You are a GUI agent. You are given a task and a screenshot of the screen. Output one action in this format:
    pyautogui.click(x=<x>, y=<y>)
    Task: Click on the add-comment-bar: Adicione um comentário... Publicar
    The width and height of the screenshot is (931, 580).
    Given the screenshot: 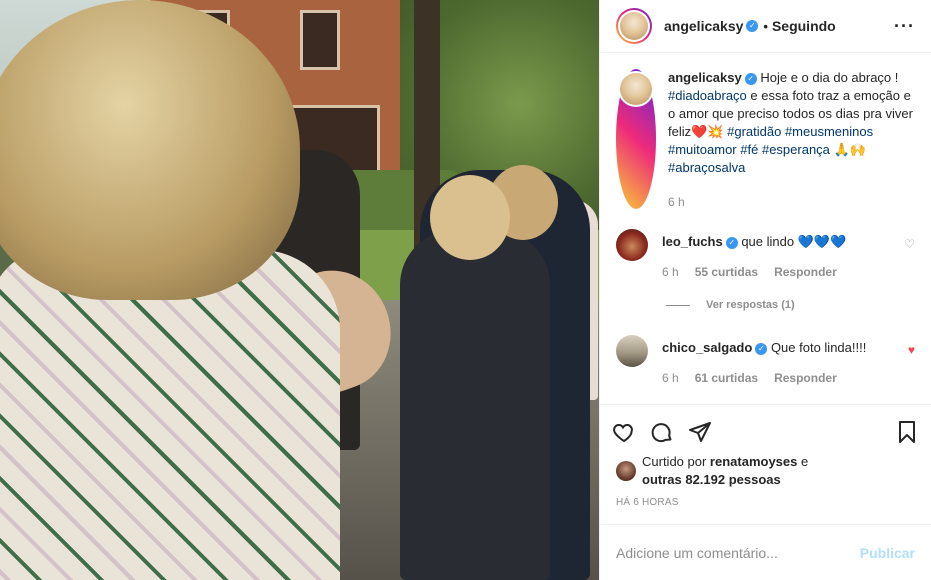 What is the action you would take?
    pyautogui.click(x=765, y=552)
    